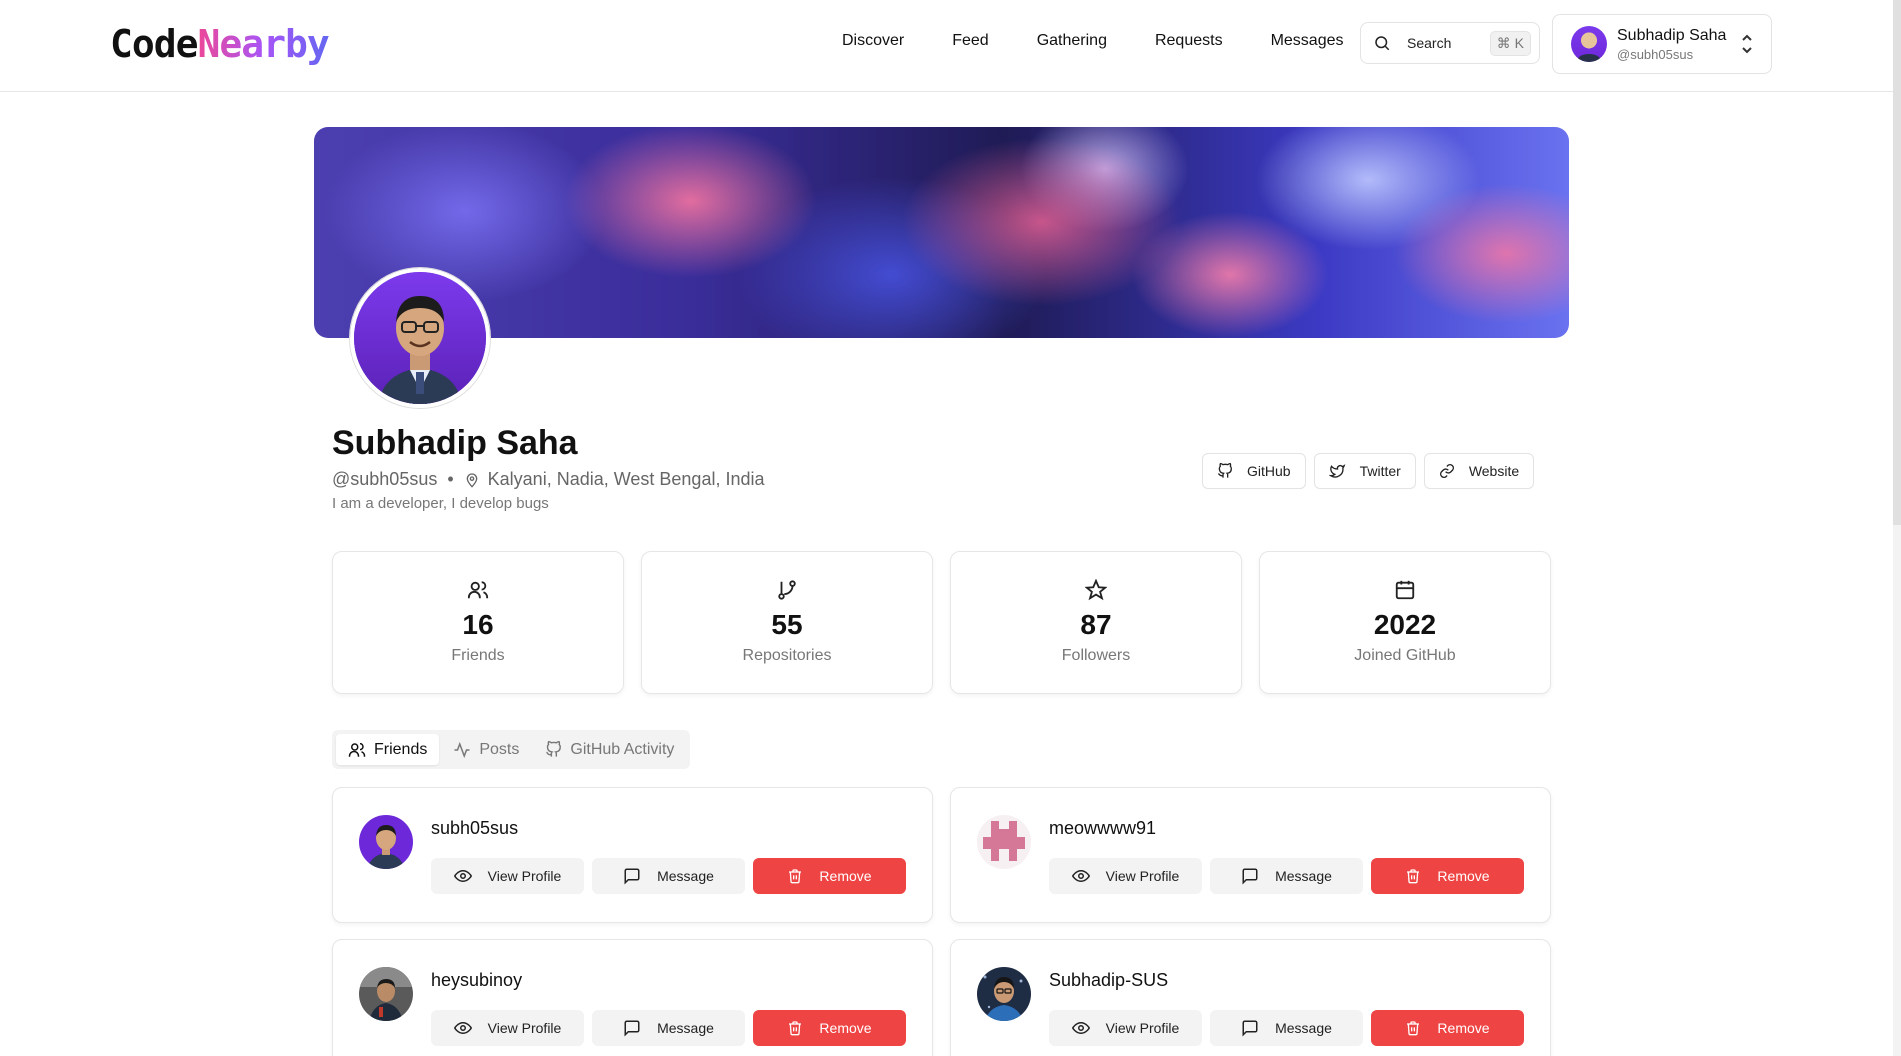 The height and width of the screenshot is (1056, 1901). What do you see at coordinates (1108, 980) in the screenshot?
I see `friend-username: Subhadip-SUS` at bounding box center [1108, 980].